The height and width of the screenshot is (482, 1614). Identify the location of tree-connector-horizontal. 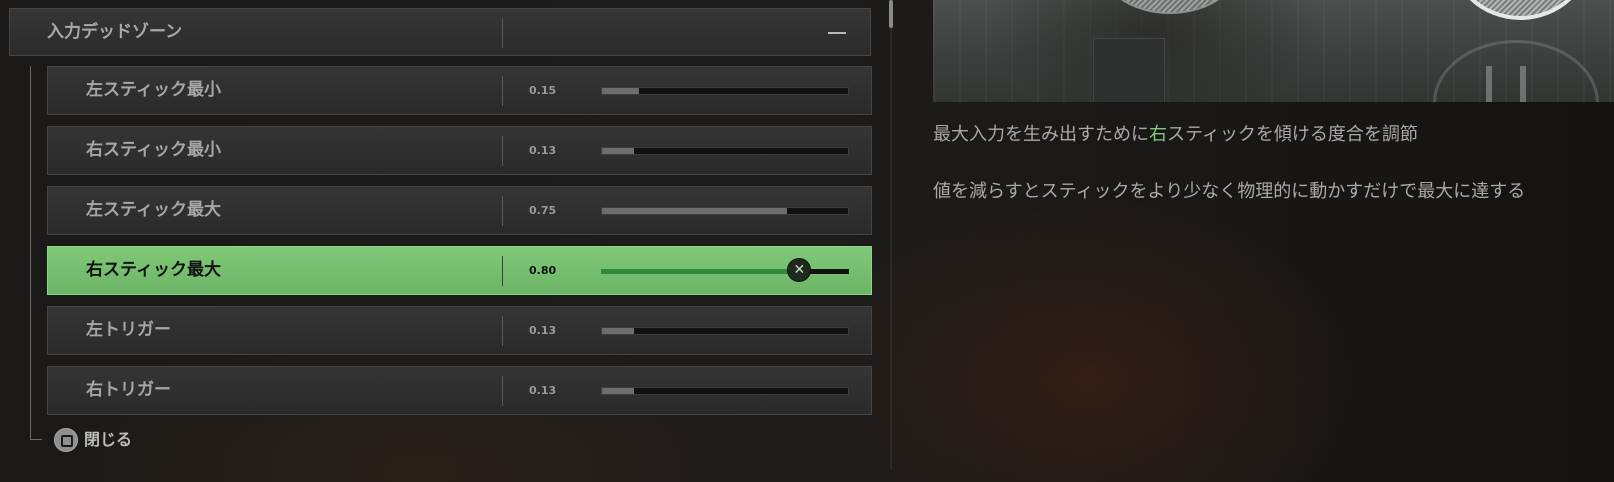
(36, 439).